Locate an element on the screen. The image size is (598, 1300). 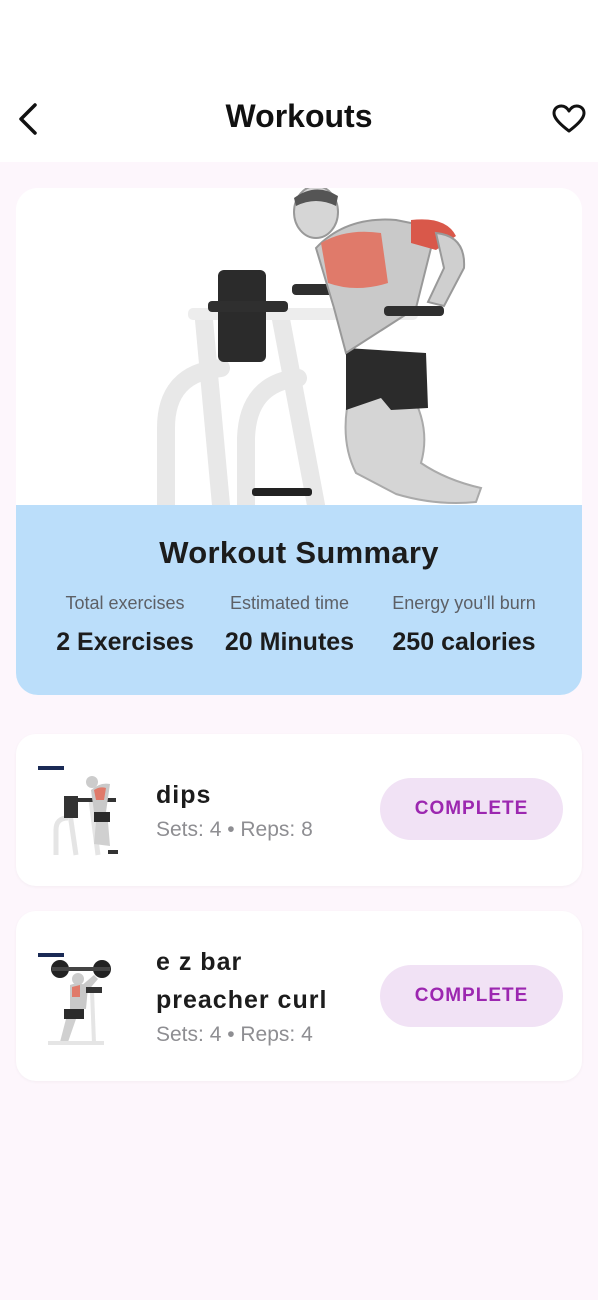
stat-value: 250 calories is located at coordinates (464, 642).